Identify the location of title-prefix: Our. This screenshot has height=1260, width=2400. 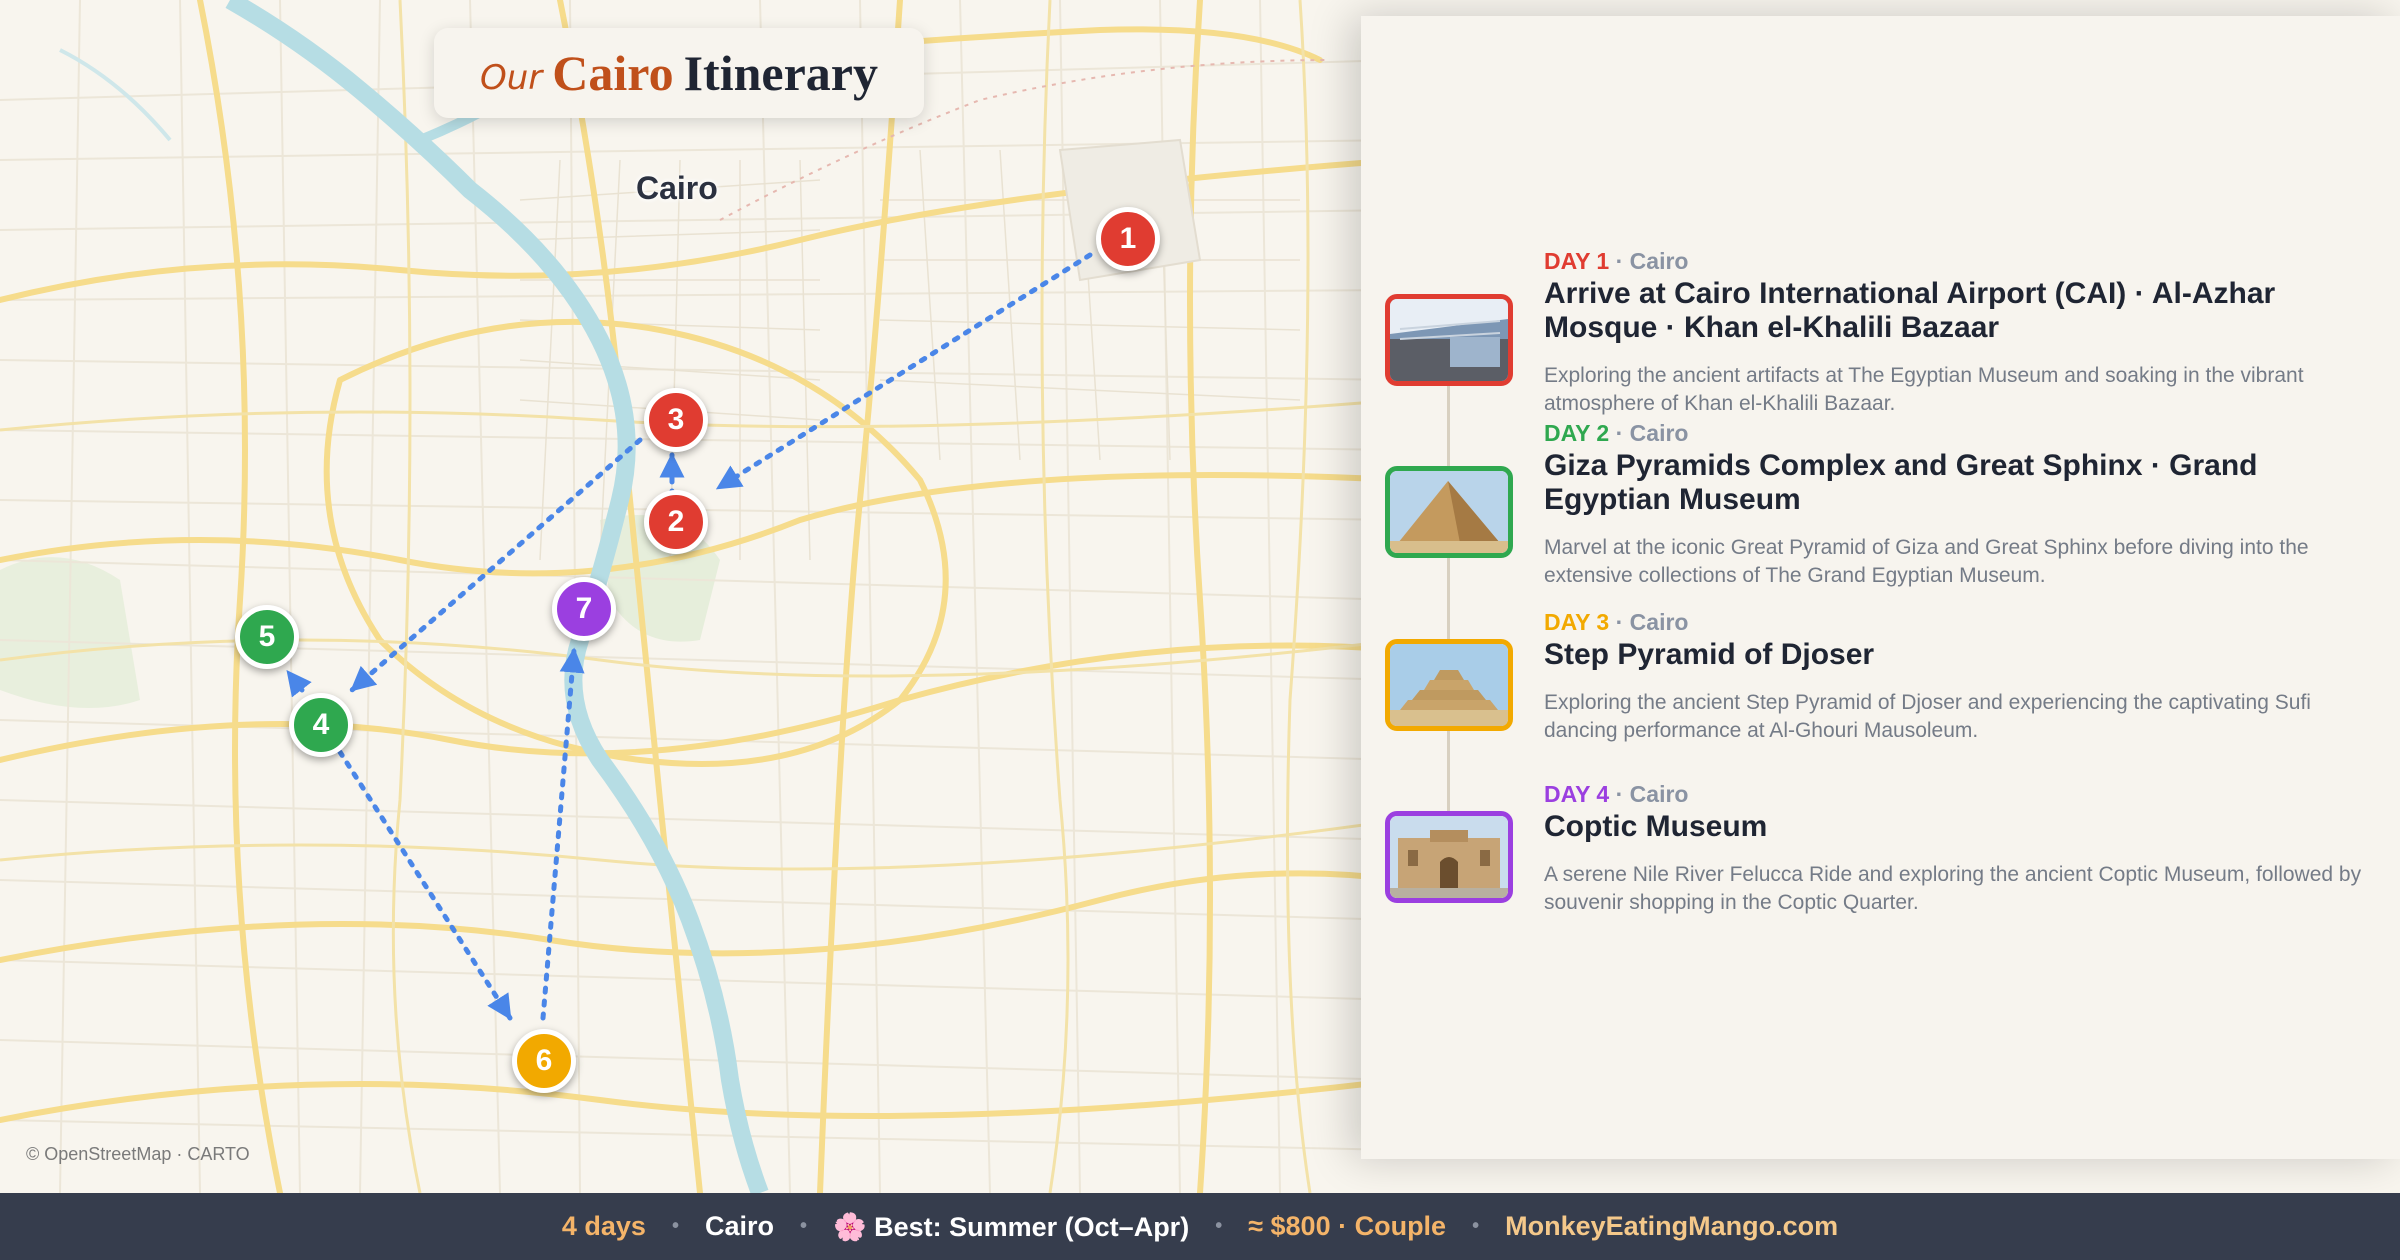
(511, 78).